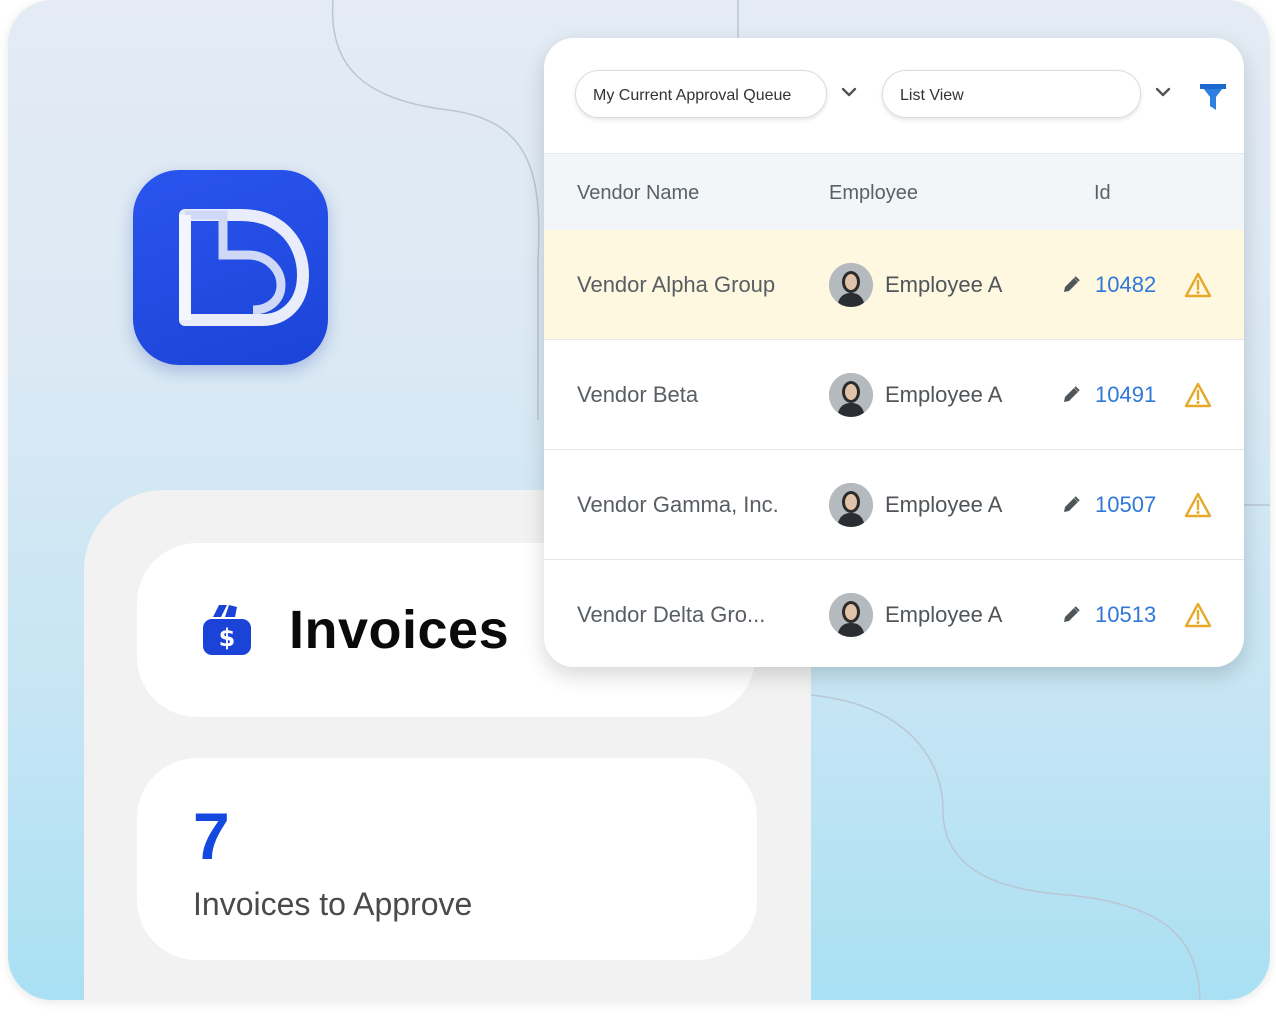  What do you see at coordinates (1125, 615) in the screenshot?
I see `invoice-id-link: 10513` at bounding box center [1125, 615].